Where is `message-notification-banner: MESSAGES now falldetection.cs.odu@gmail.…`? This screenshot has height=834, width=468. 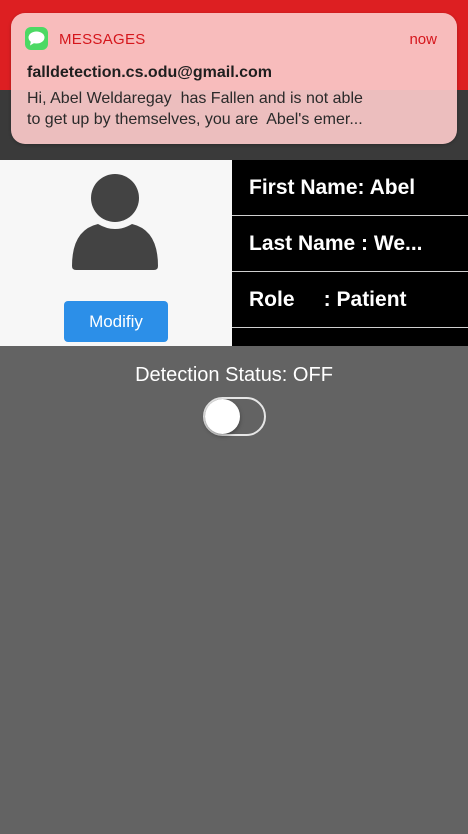
message-notification-banner: MESSAGES now falldetection.cs.odu@gmail.… is located at coordinates (234, 78).